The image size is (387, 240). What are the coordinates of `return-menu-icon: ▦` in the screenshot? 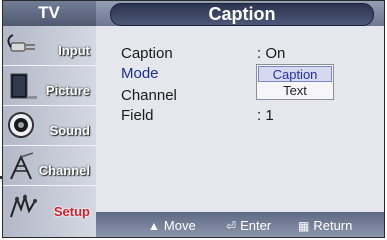 It's located at (304, 226).